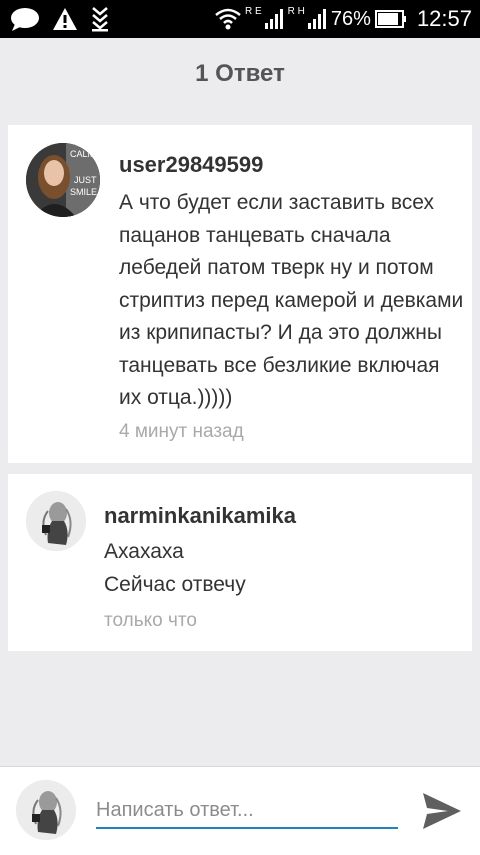 Image resolution: width=480 pixels, height=855 pixels. Describe the element at coordinates (82, 154) in the screenshot. I see `avatar-text-1: CALM` at that location.